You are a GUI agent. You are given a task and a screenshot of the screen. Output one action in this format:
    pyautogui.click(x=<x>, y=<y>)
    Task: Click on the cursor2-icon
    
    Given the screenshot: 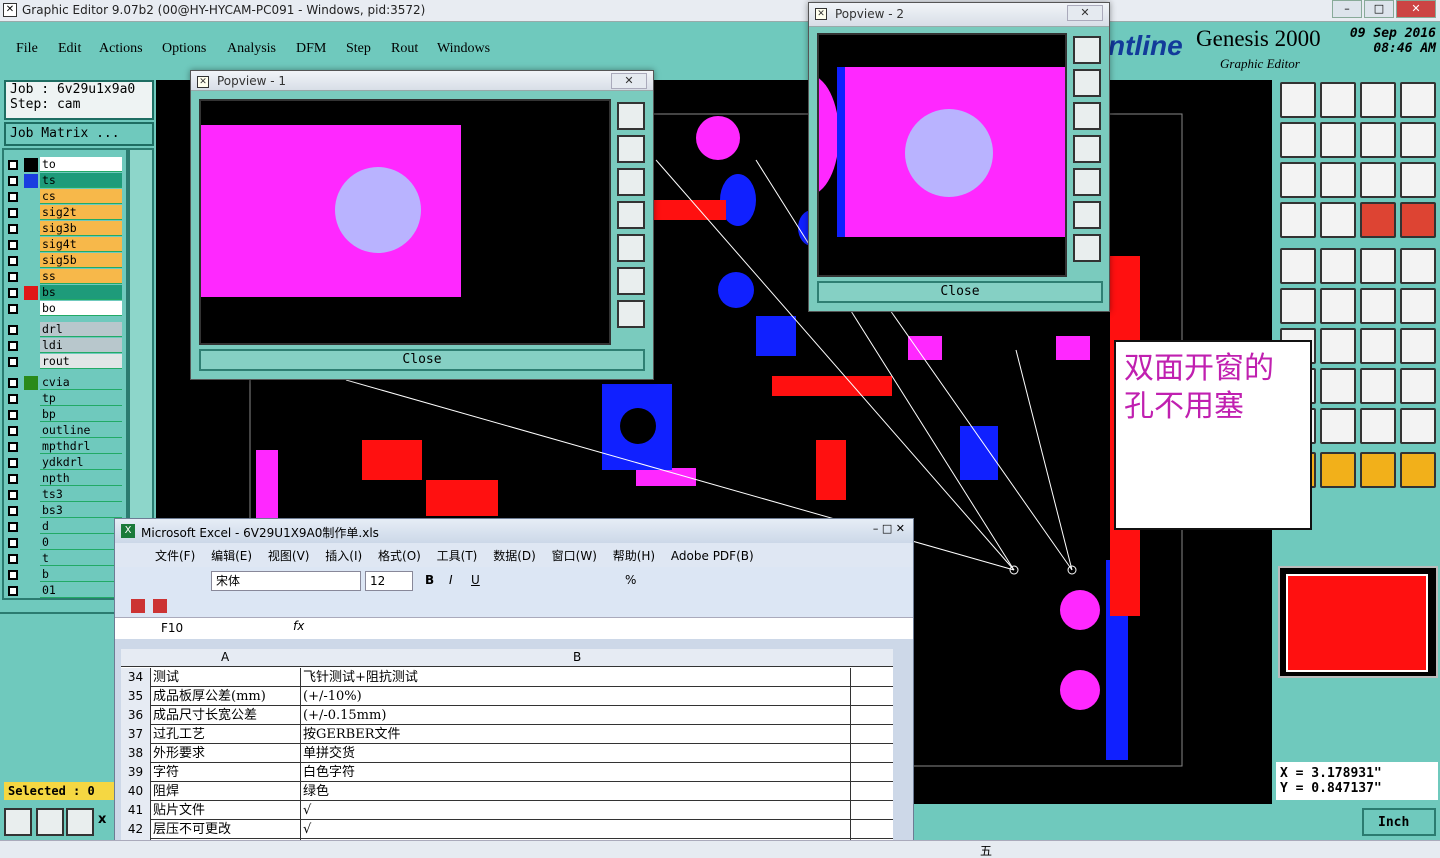 What is the action you would take?
    pyautogui.click(x=1338, y=470)
    